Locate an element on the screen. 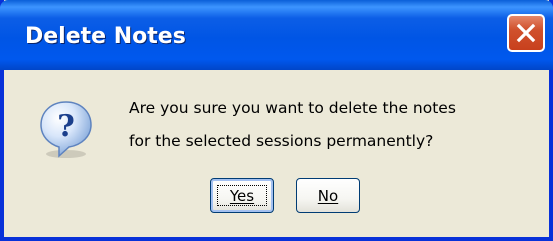 This screenshot has height=241, width=553. no-button-label: No is located at coordinates (328, 195).